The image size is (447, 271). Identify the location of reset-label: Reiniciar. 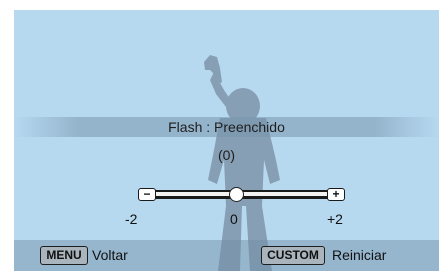
(359, 255).